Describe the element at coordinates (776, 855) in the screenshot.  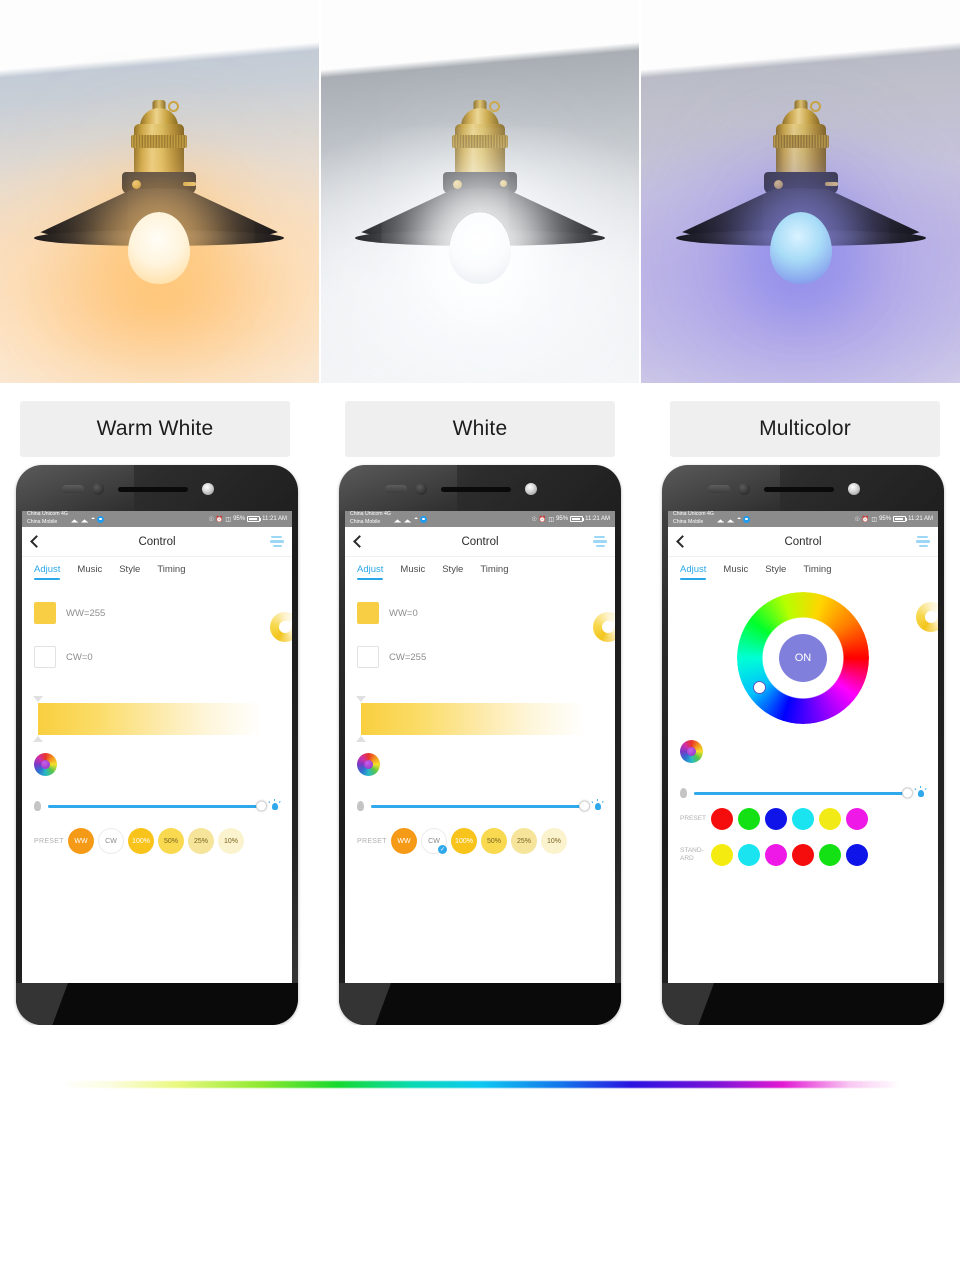
I see `standard-color-magenta` at that location.